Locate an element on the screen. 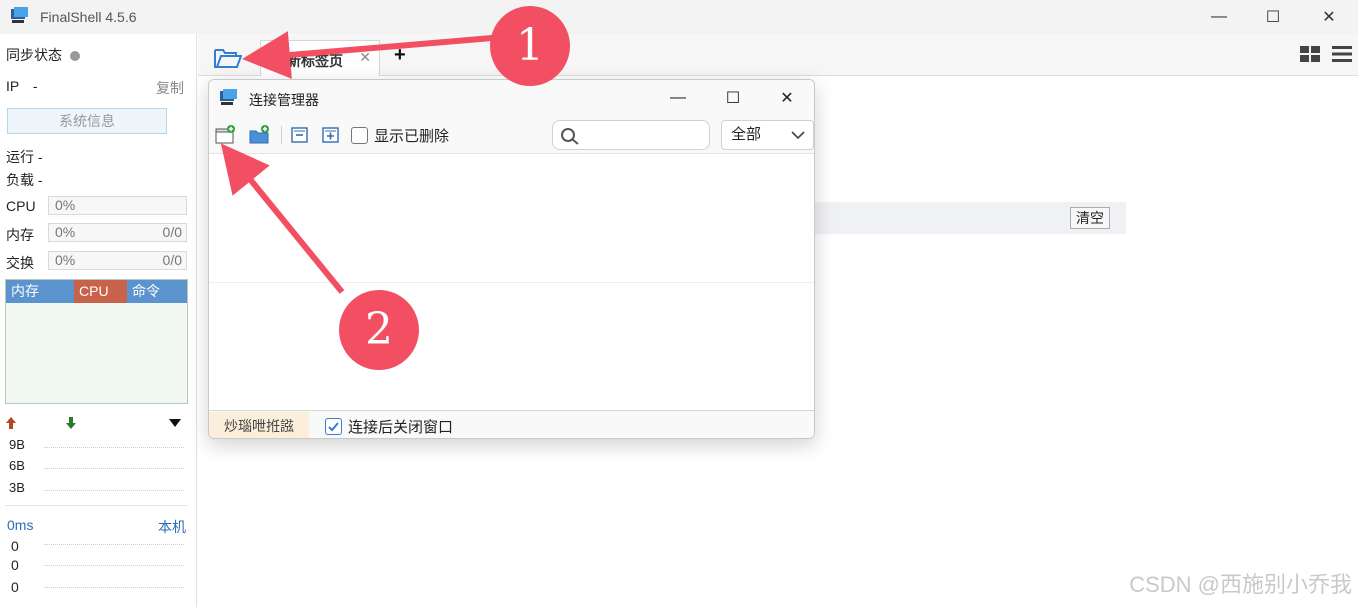  annotation-badge-1: 1 is located at coordinates (530, 46).